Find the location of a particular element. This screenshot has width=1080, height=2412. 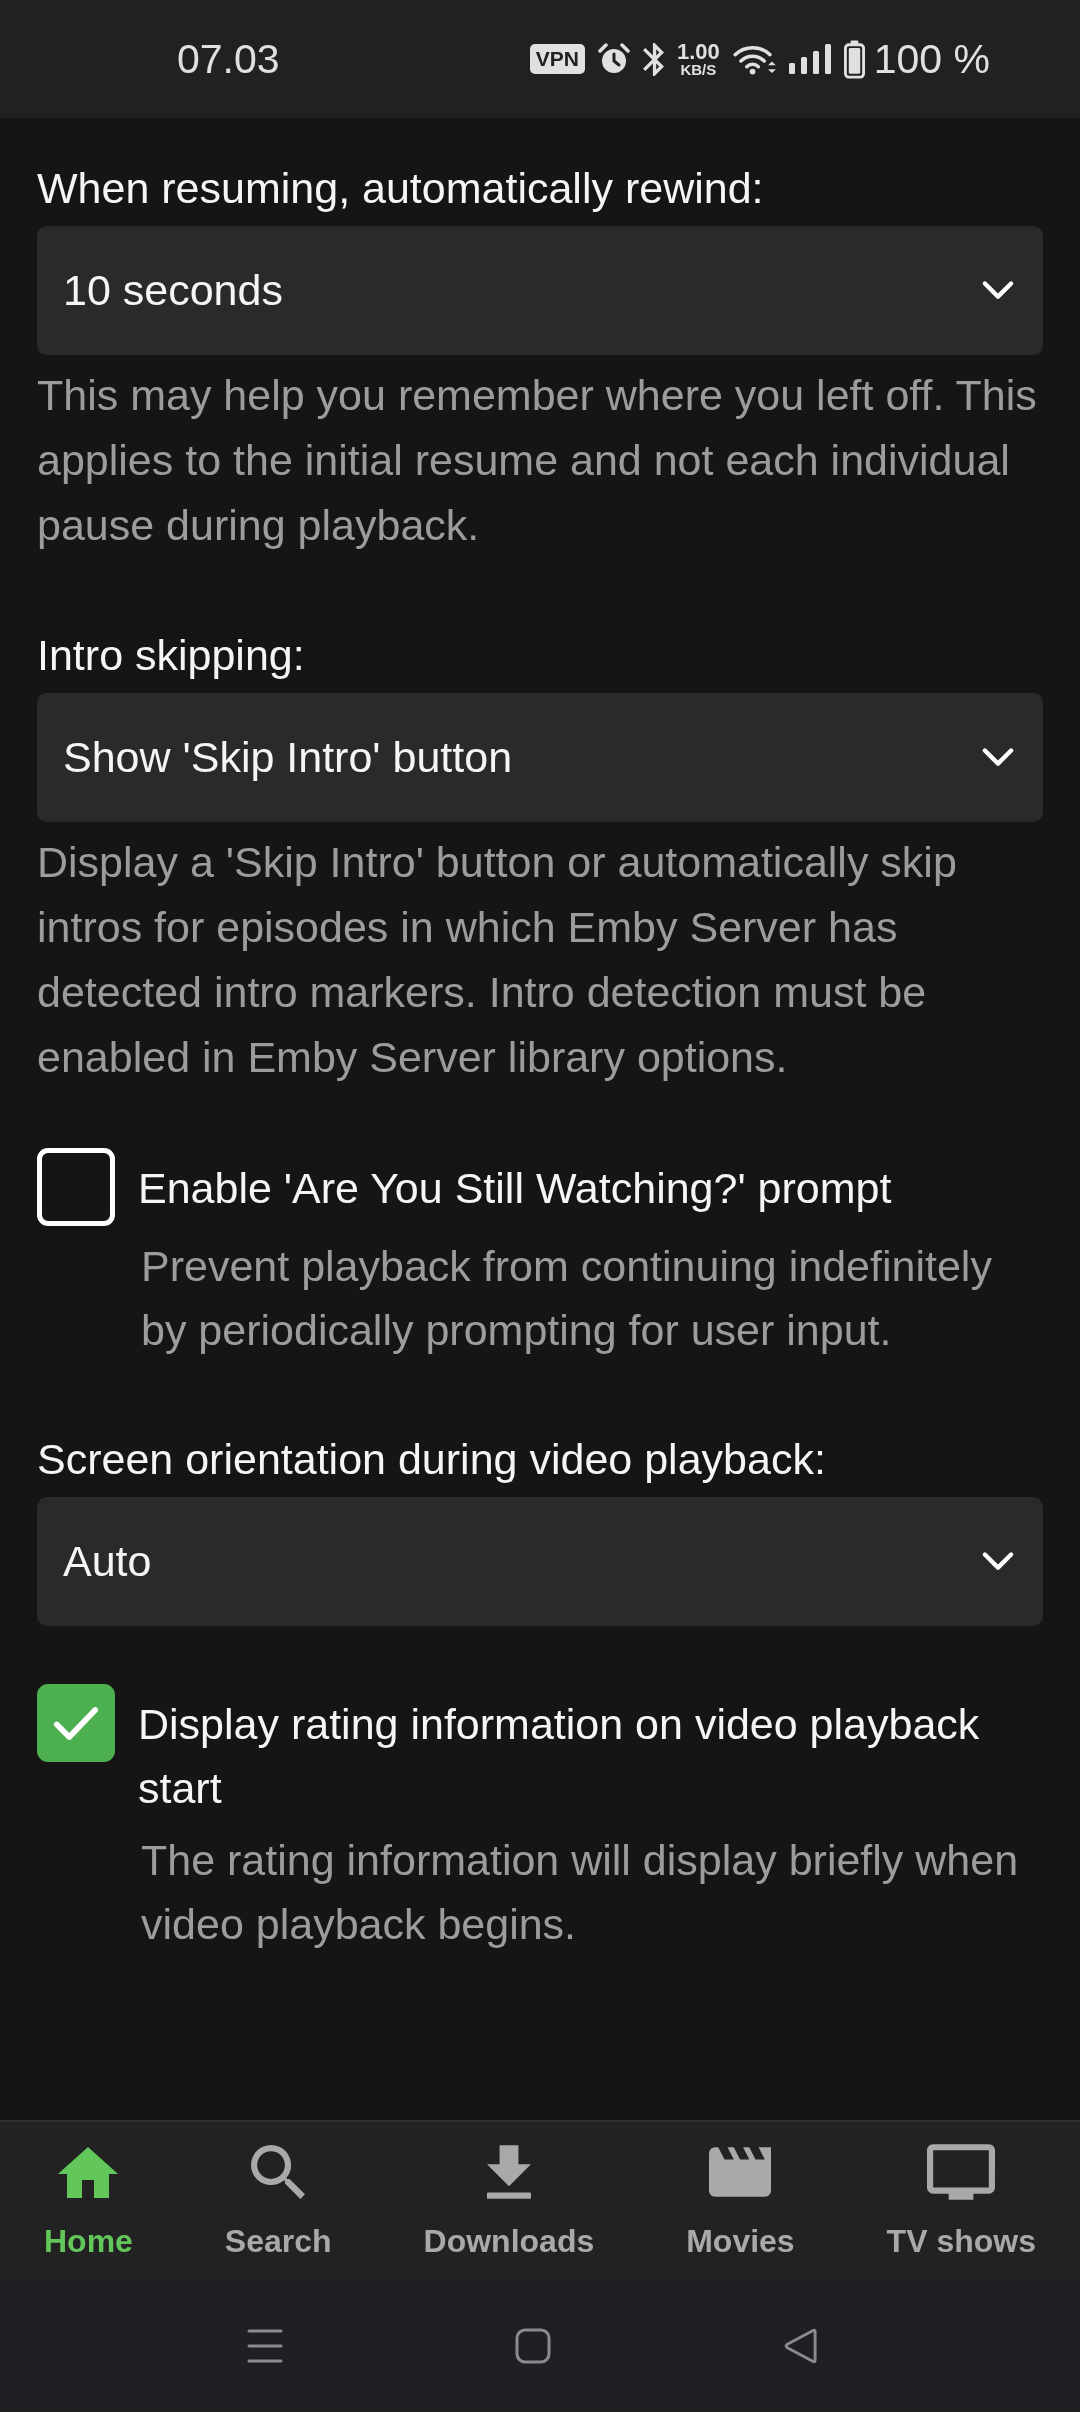

signal-icon is located at coordinates (809, 59).